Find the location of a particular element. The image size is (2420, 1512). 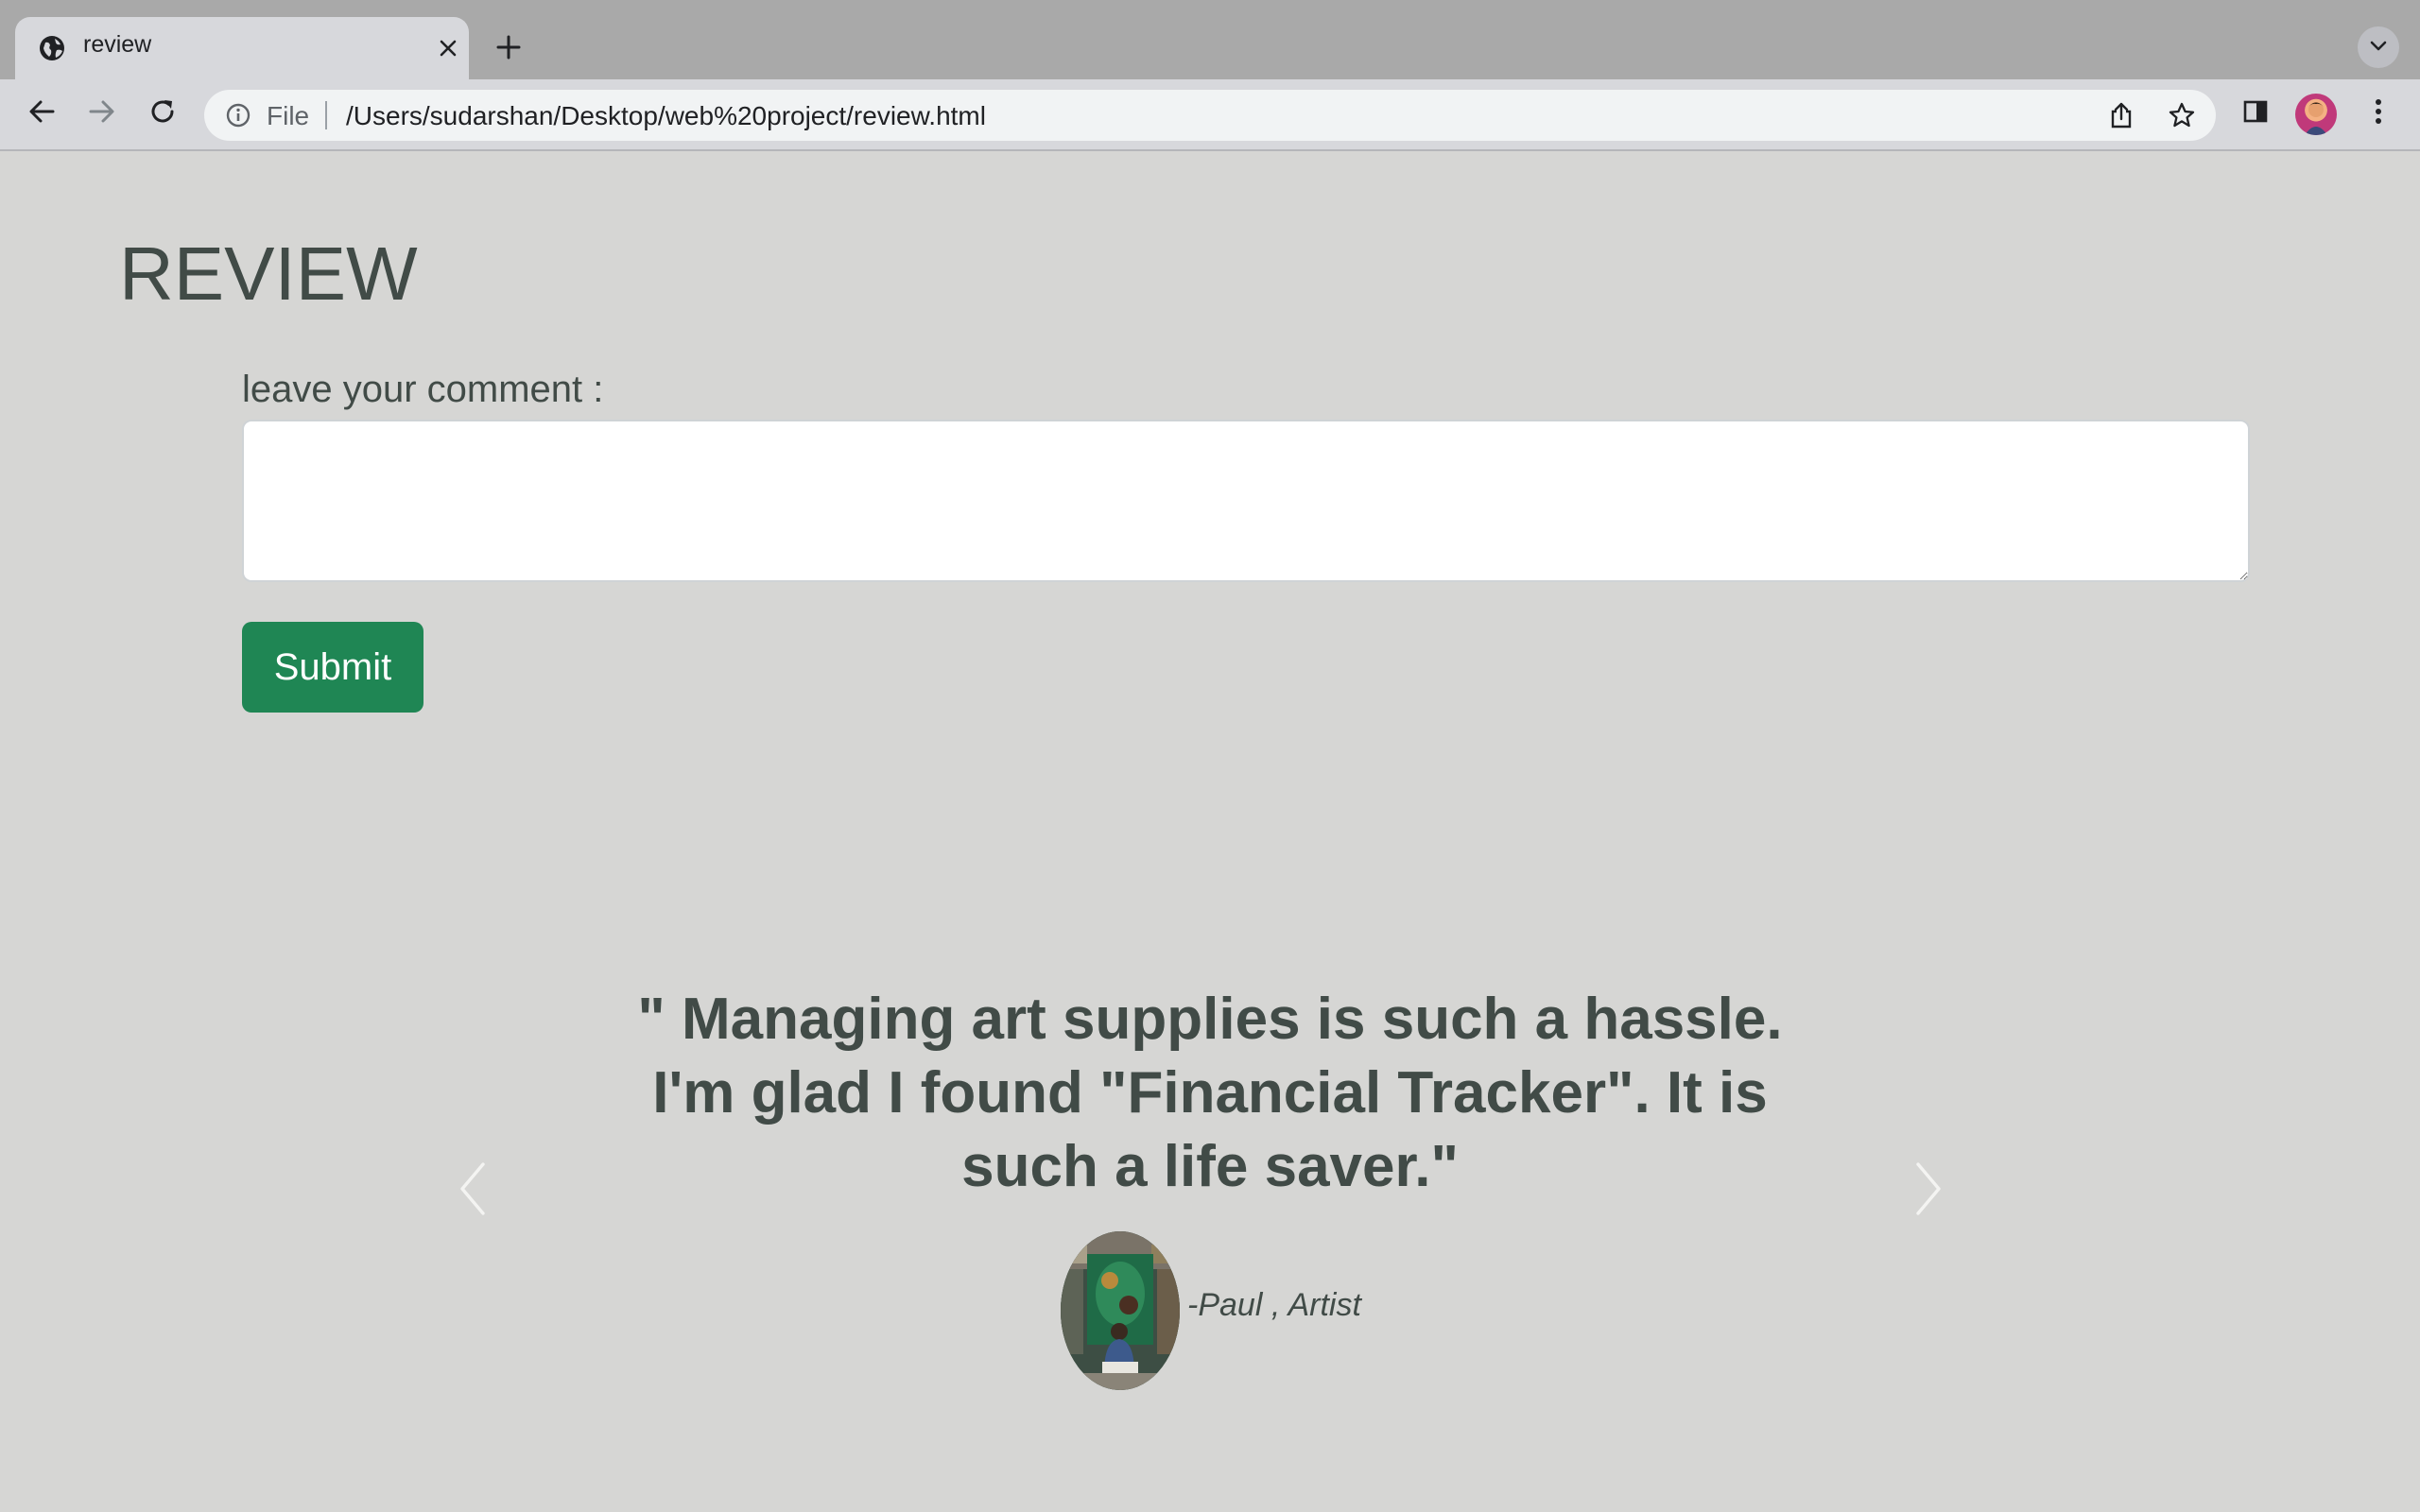

comment-textarea is located at coordinates (1246, 501).